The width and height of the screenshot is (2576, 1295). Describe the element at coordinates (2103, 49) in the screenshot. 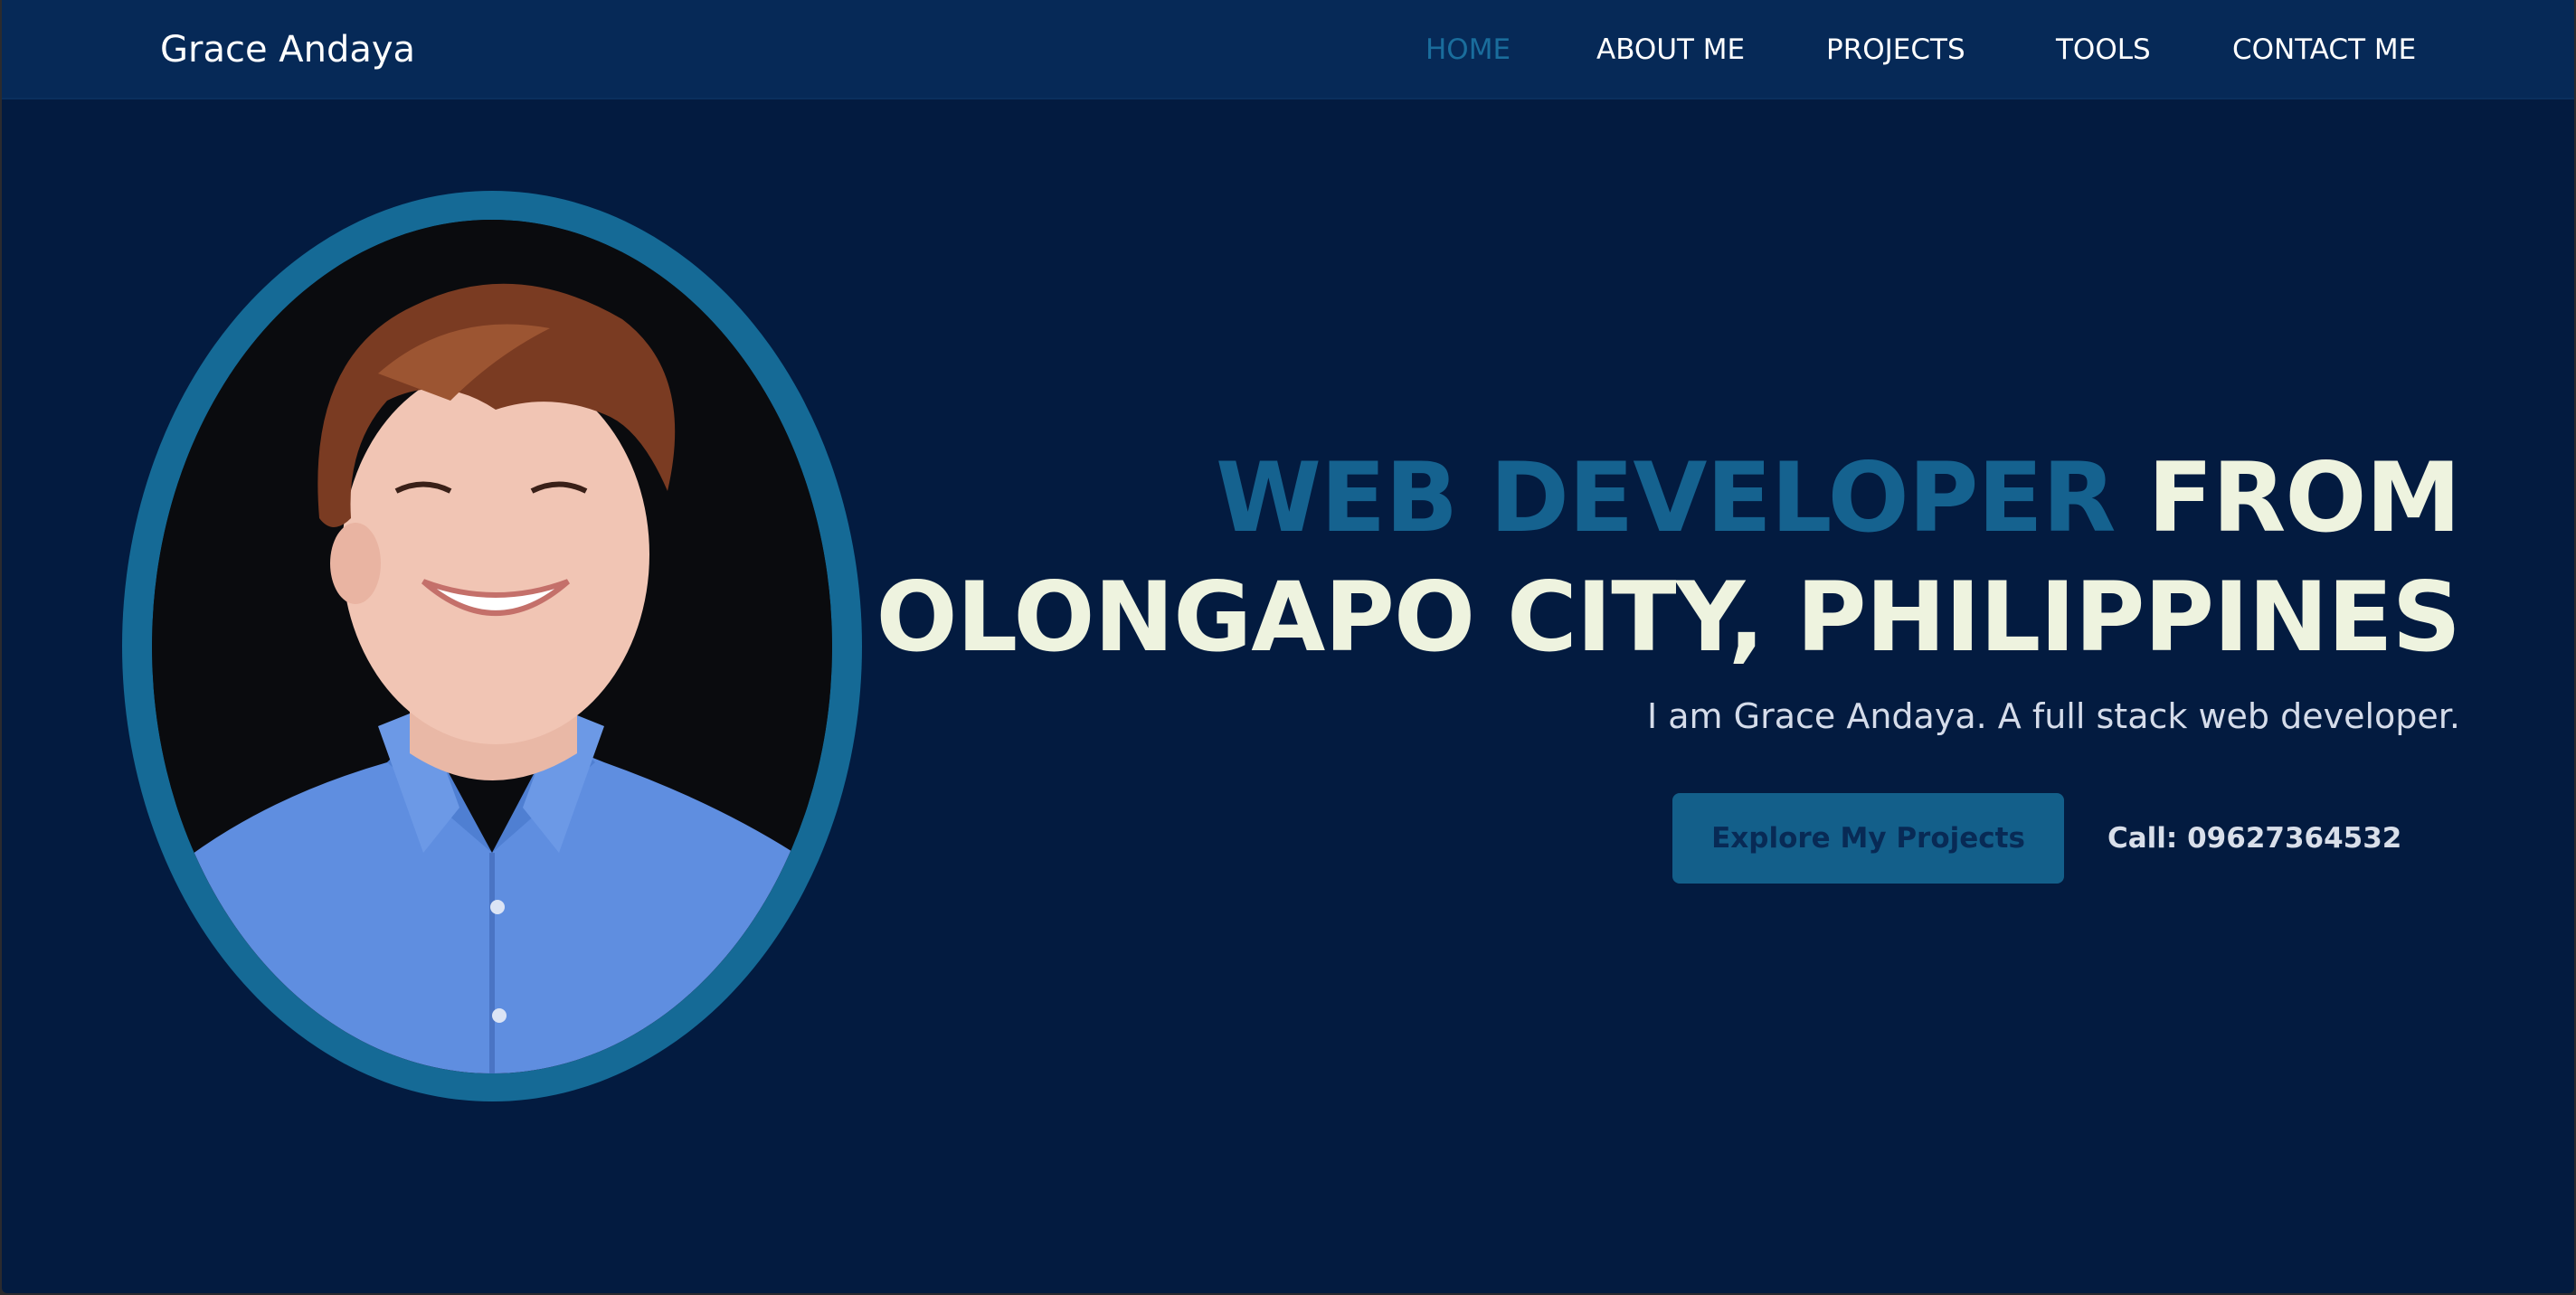

I see `nav-tools-link: TOOLS` at that location.